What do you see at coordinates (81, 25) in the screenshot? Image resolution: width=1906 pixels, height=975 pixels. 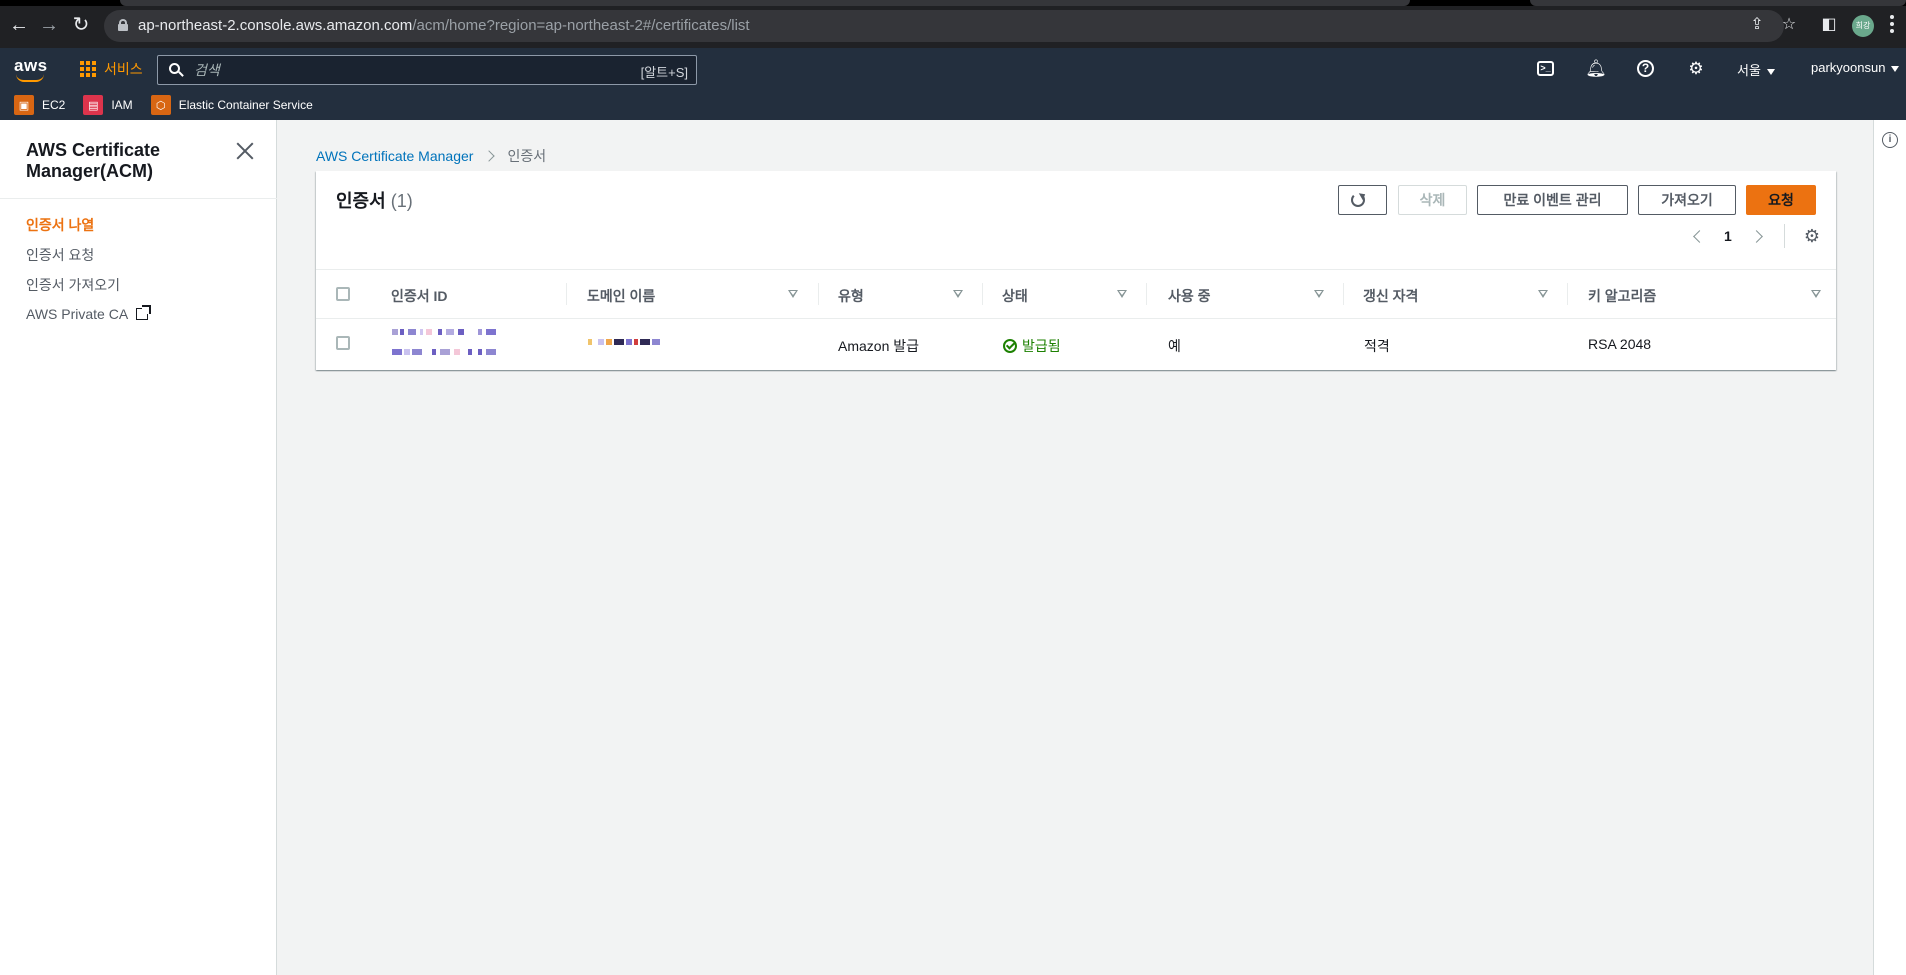 I see `reload-icon: ↻` at bounding box center [81, 25].